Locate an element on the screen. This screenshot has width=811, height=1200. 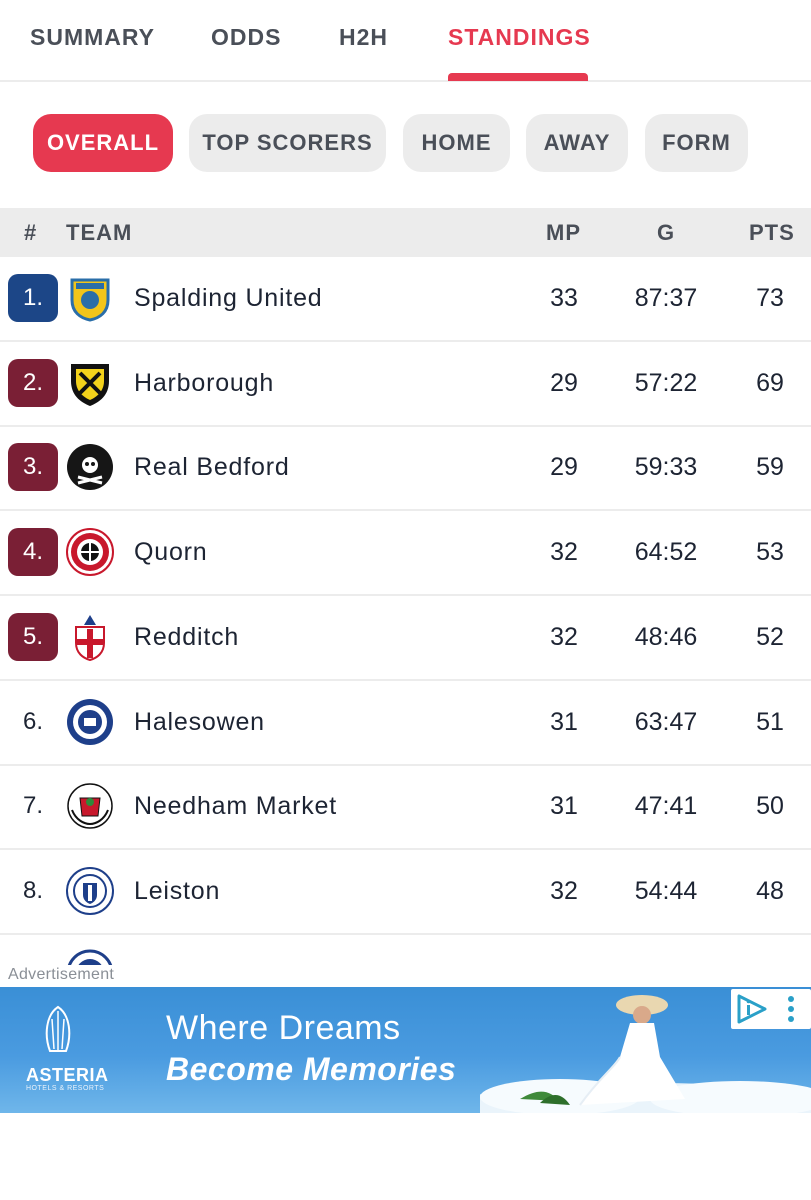
points: 73 is located at coordinates (770, 298).